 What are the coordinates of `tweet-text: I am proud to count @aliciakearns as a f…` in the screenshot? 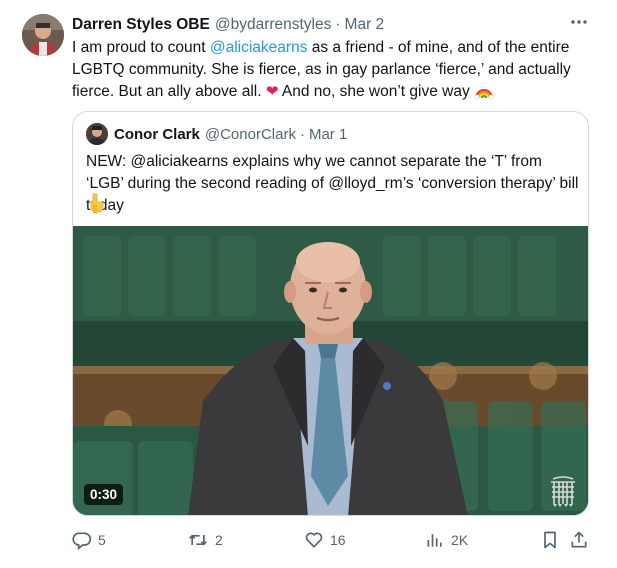 It's located at (329, 71).